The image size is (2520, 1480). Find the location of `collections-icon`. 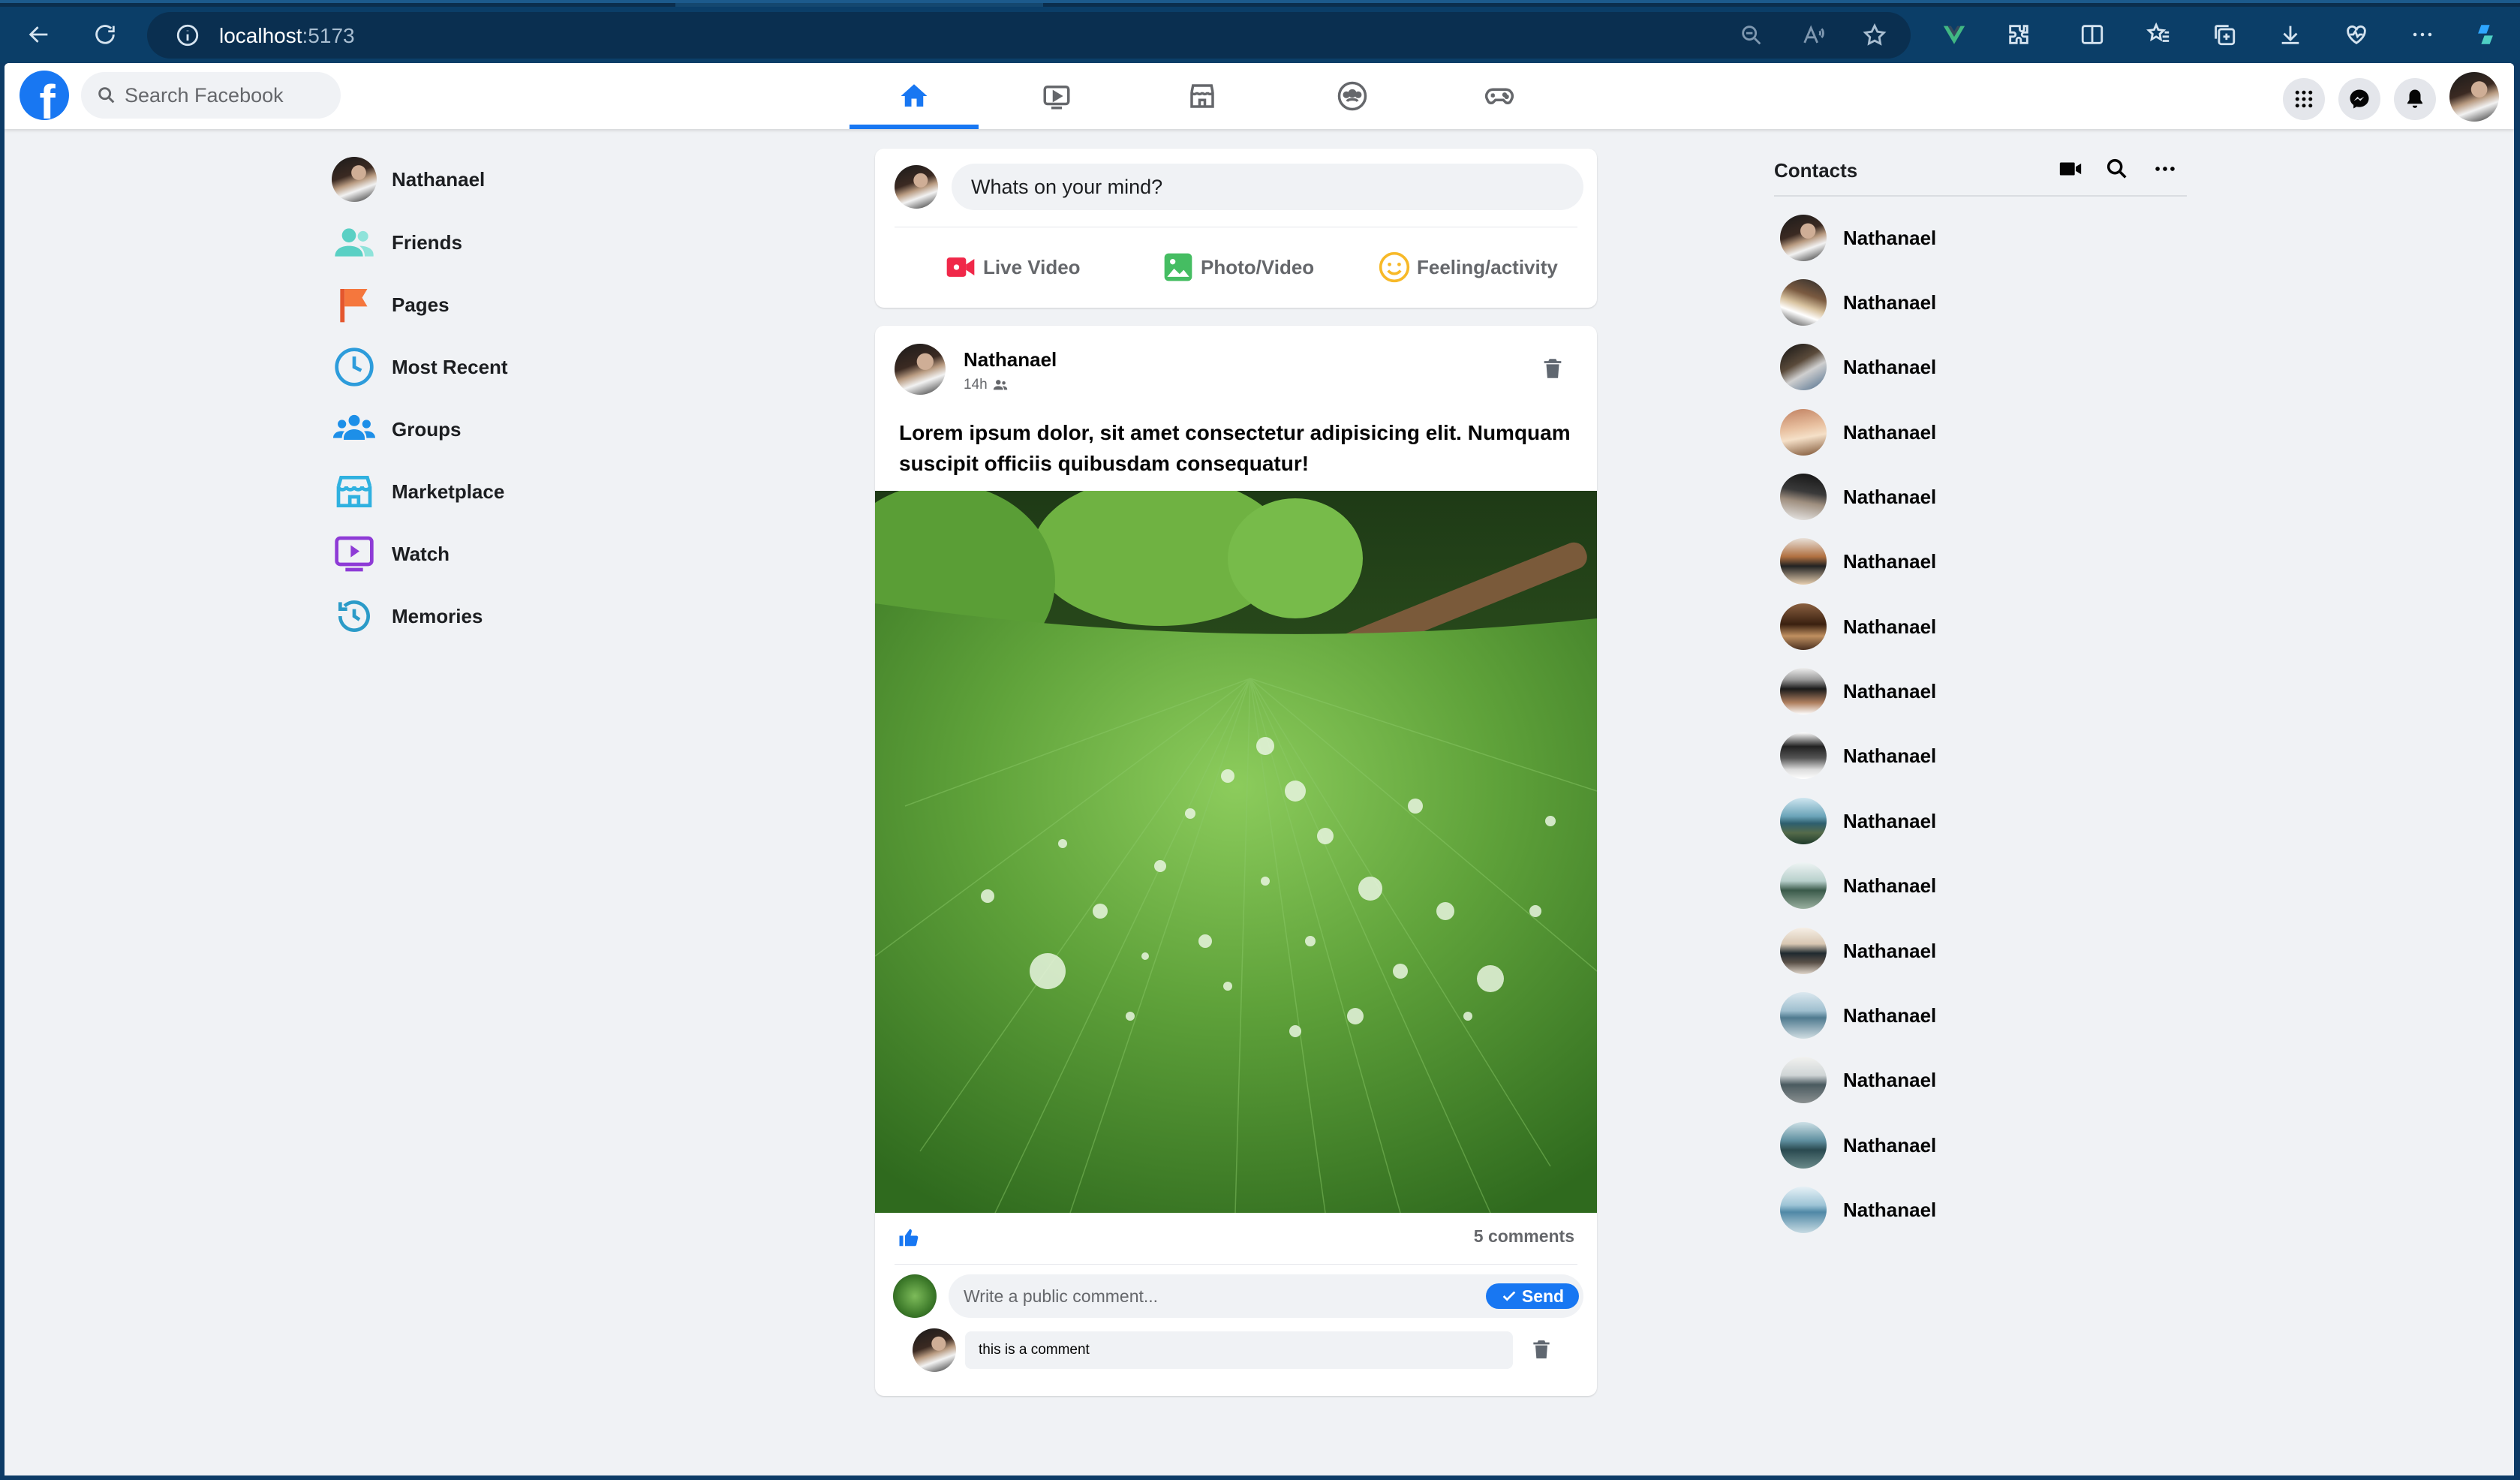

collections-icon is located at coordinates (2224, 35).